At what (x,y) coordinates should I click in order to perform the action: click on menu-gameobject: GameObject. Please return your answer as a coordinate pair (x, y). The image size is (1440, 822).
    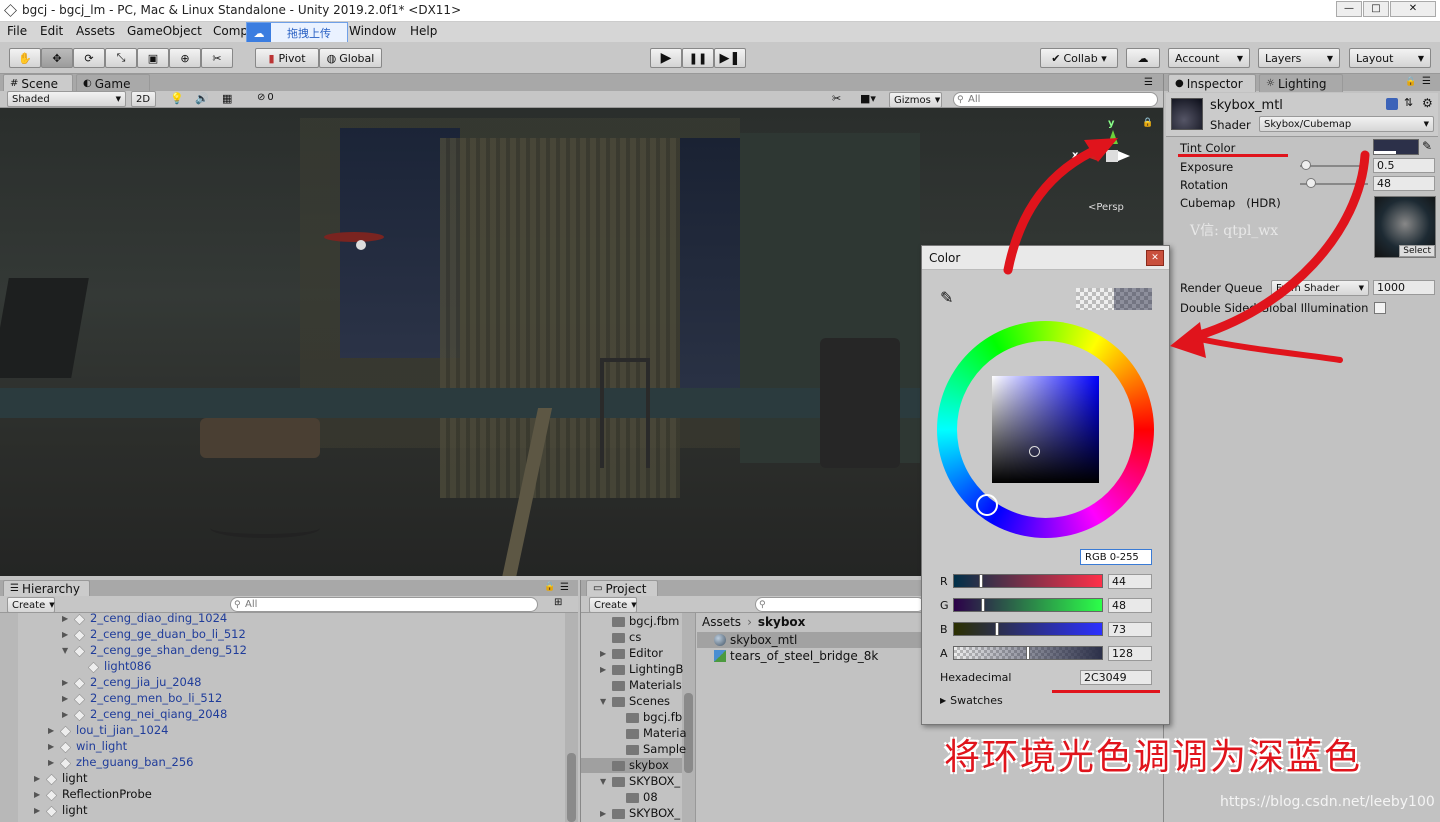
    Looking at the image, I should click on (164, 31).